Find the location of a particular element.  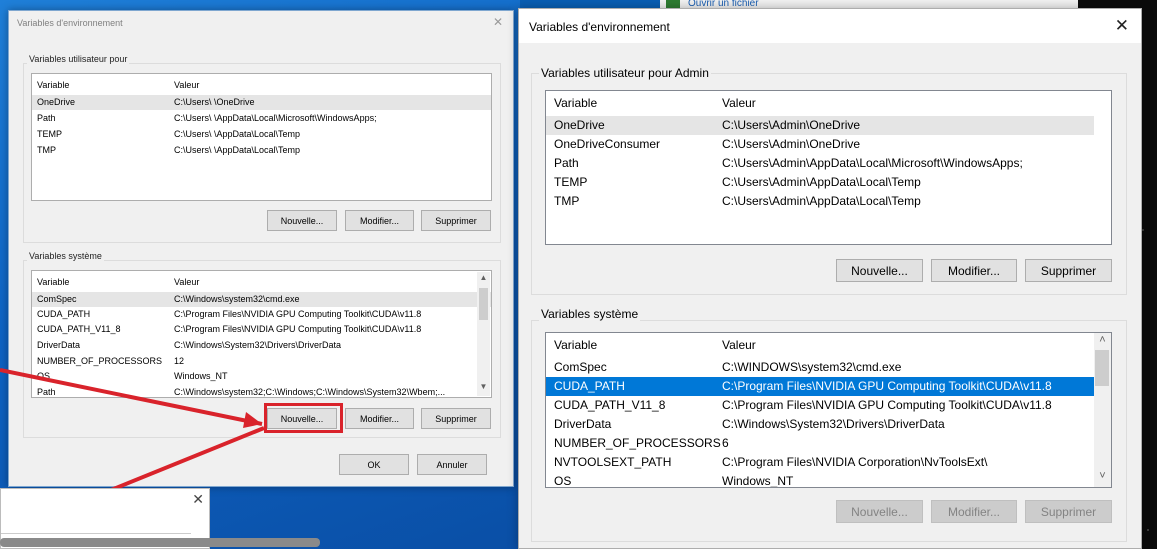

arrow-head is located at coordinates (252, 420).